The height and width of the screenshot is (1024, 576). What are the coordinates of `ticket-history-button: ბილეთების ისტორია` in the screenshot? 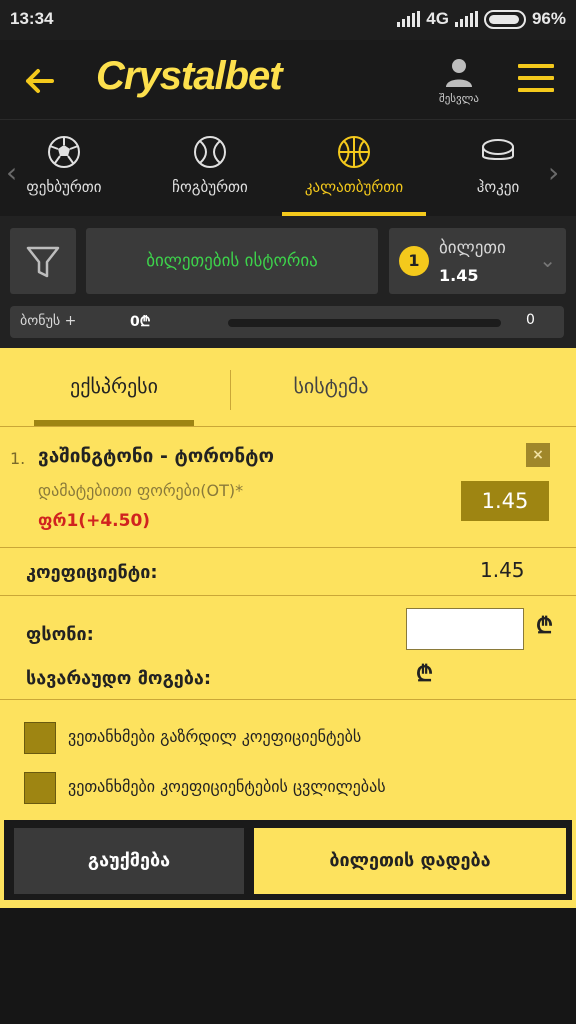 It's located at (232, 261).